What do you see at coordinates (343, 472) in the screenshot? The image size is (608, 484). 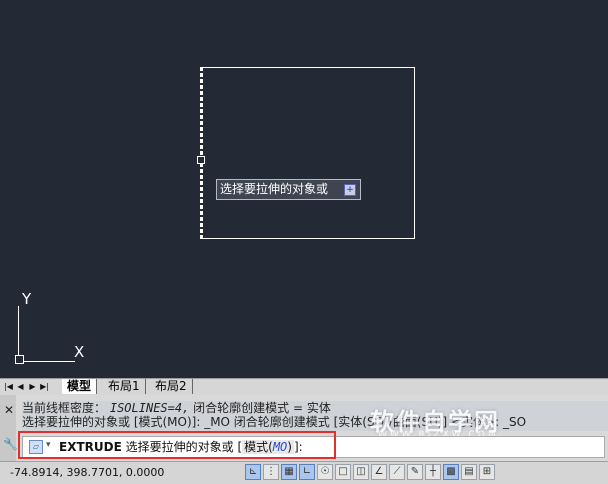 I see `object-snap-icon: □` at bounding box center [343, 472].